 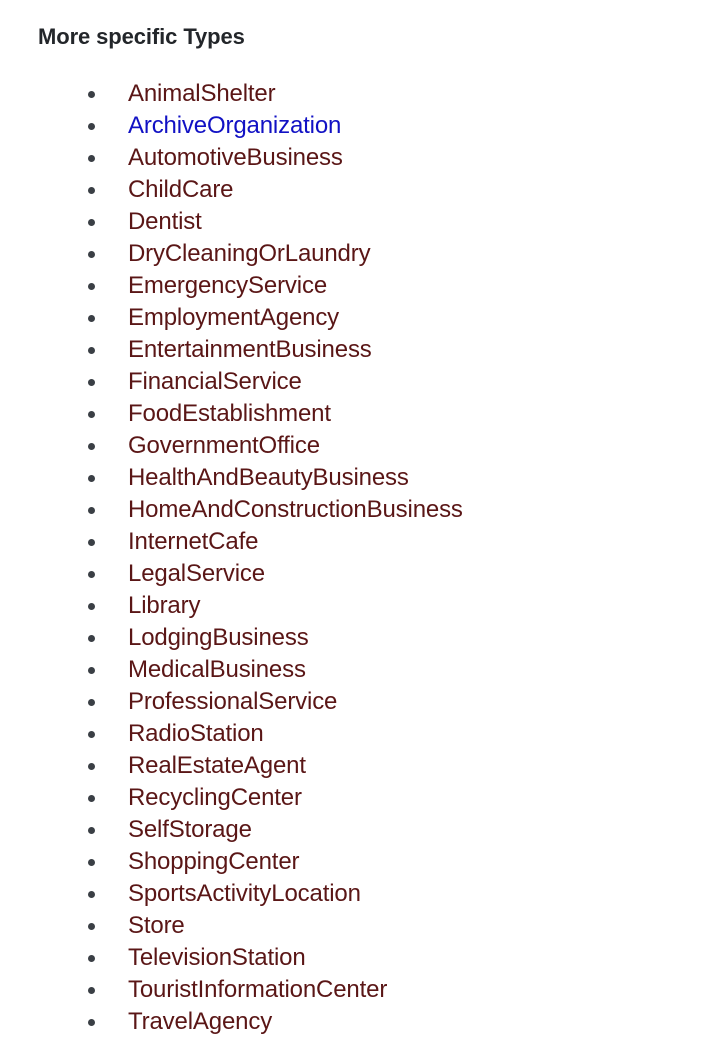 I want to click on list-item: AnimalShelter, so click(x=231, y=94).